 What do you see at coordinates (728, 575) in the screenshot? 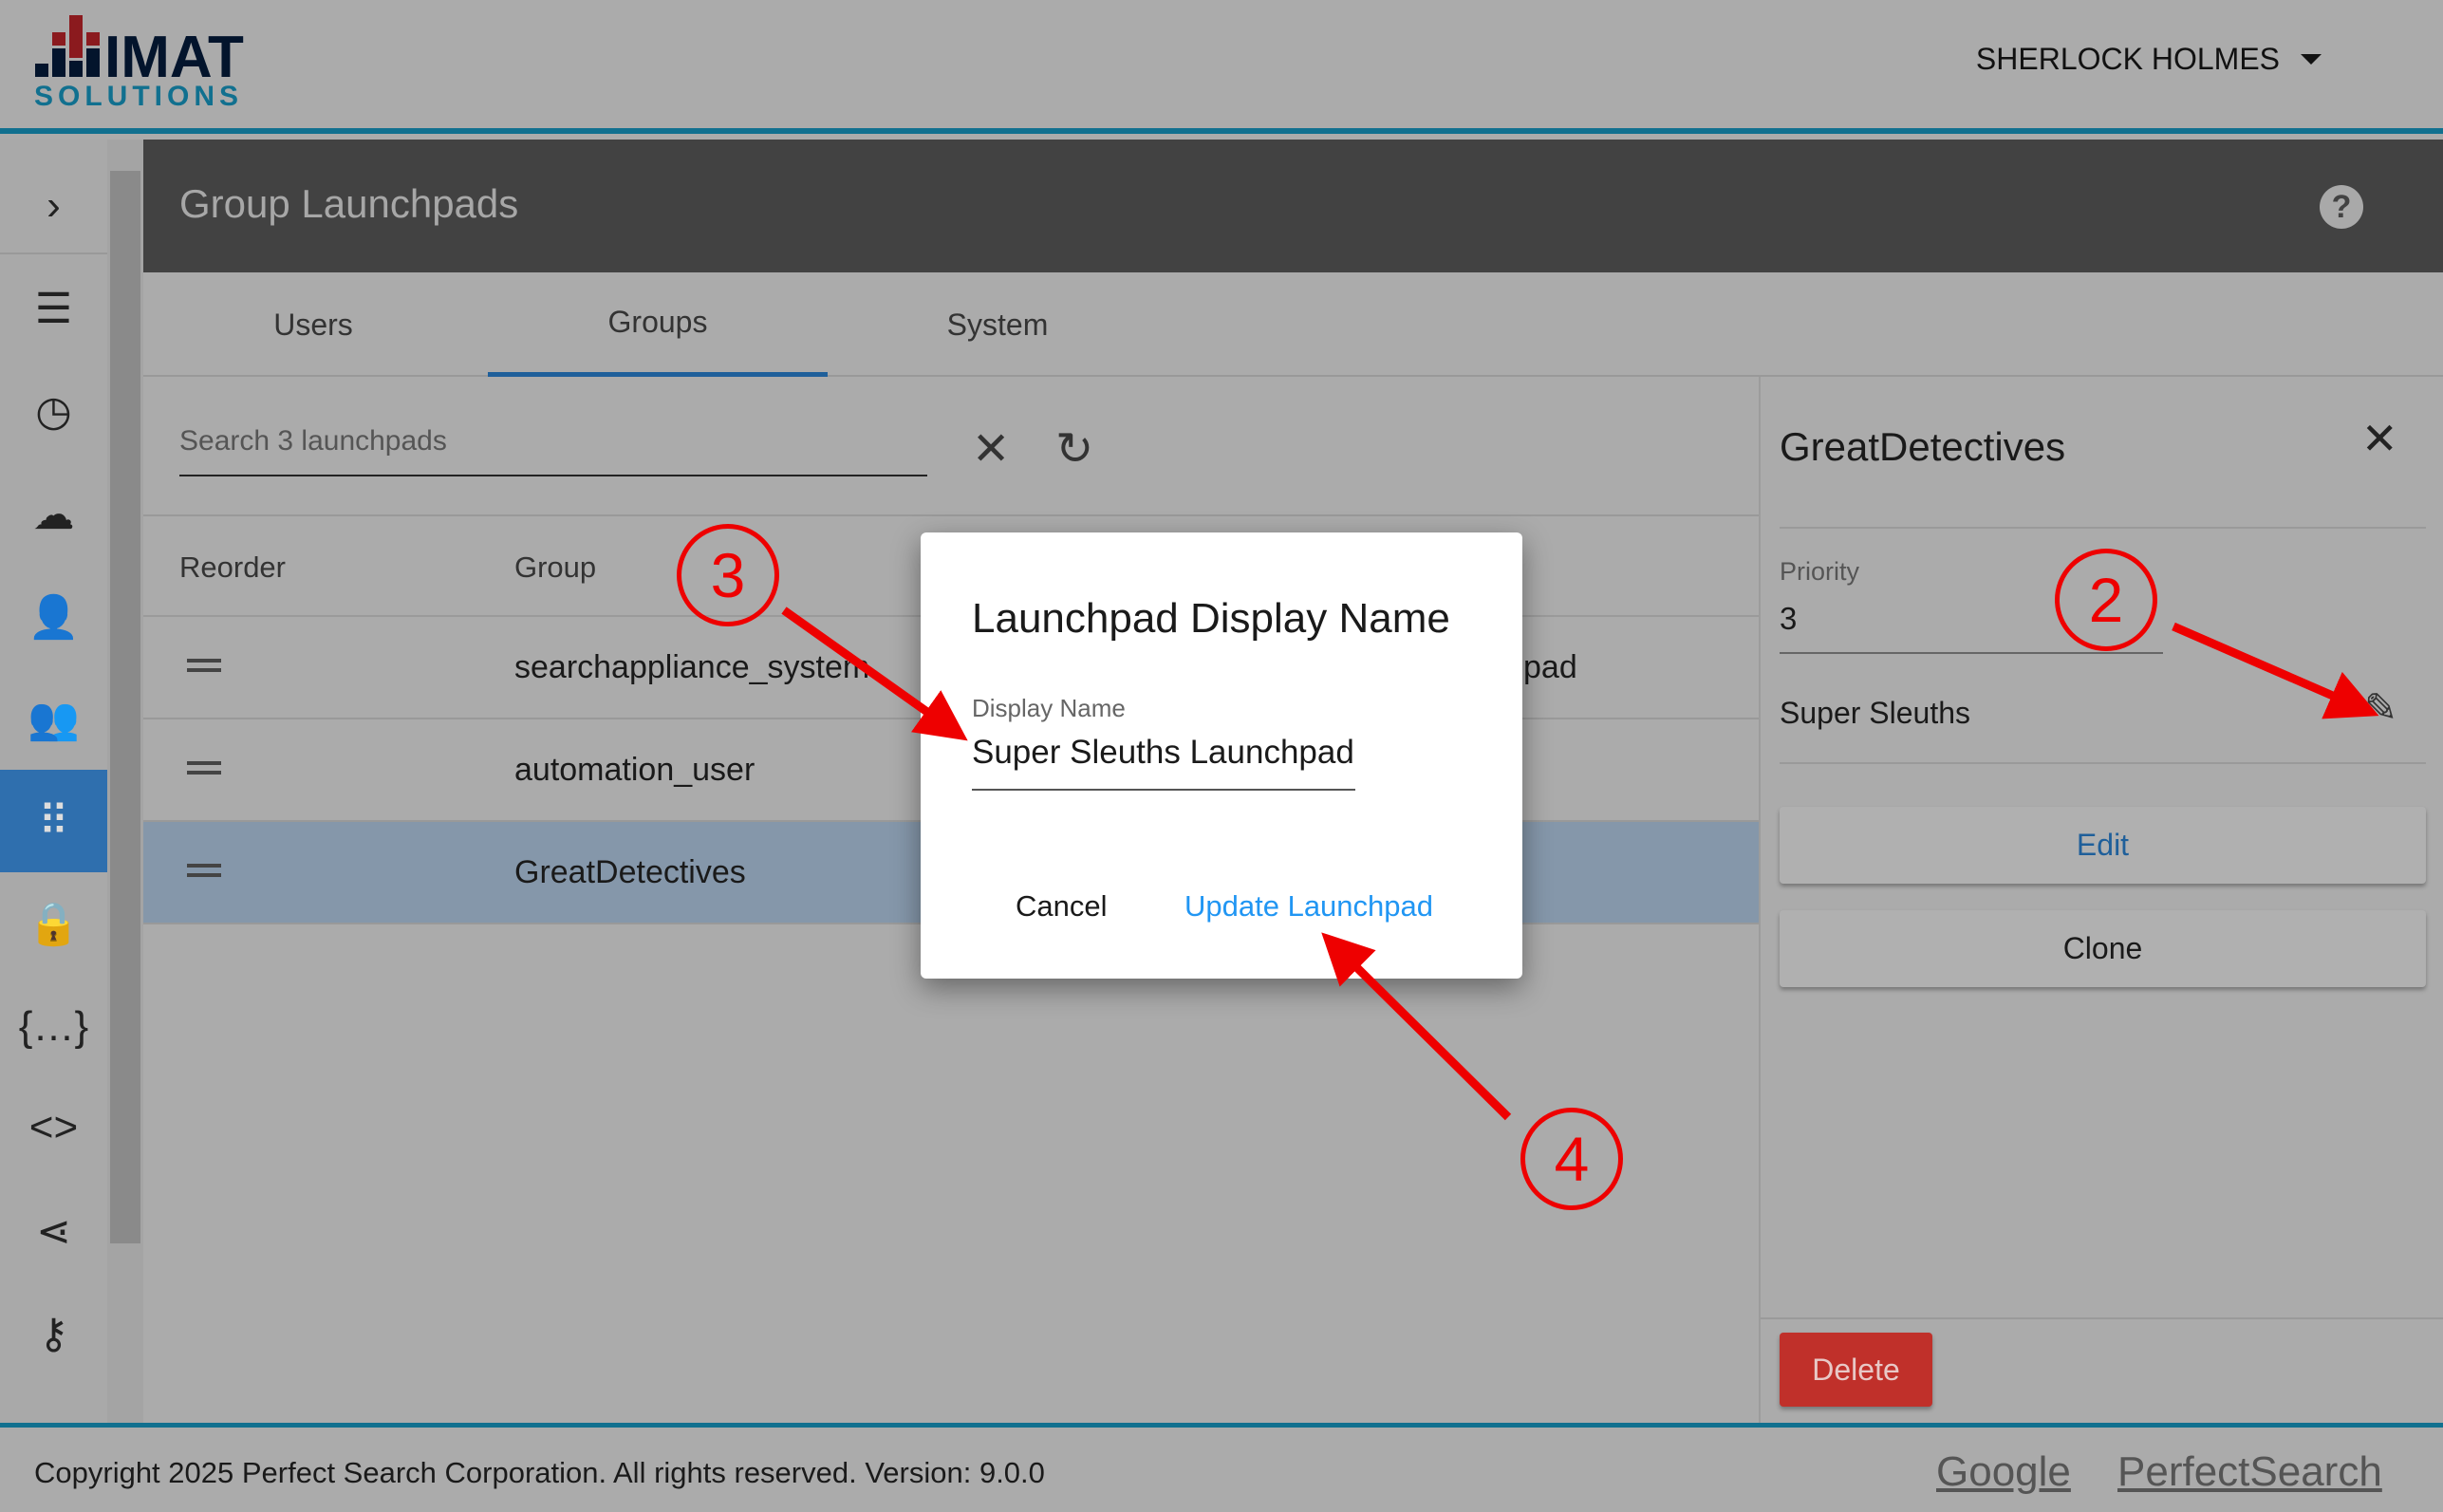
I see `annotation-circle-3: 3` at bounding box center [728, 575].